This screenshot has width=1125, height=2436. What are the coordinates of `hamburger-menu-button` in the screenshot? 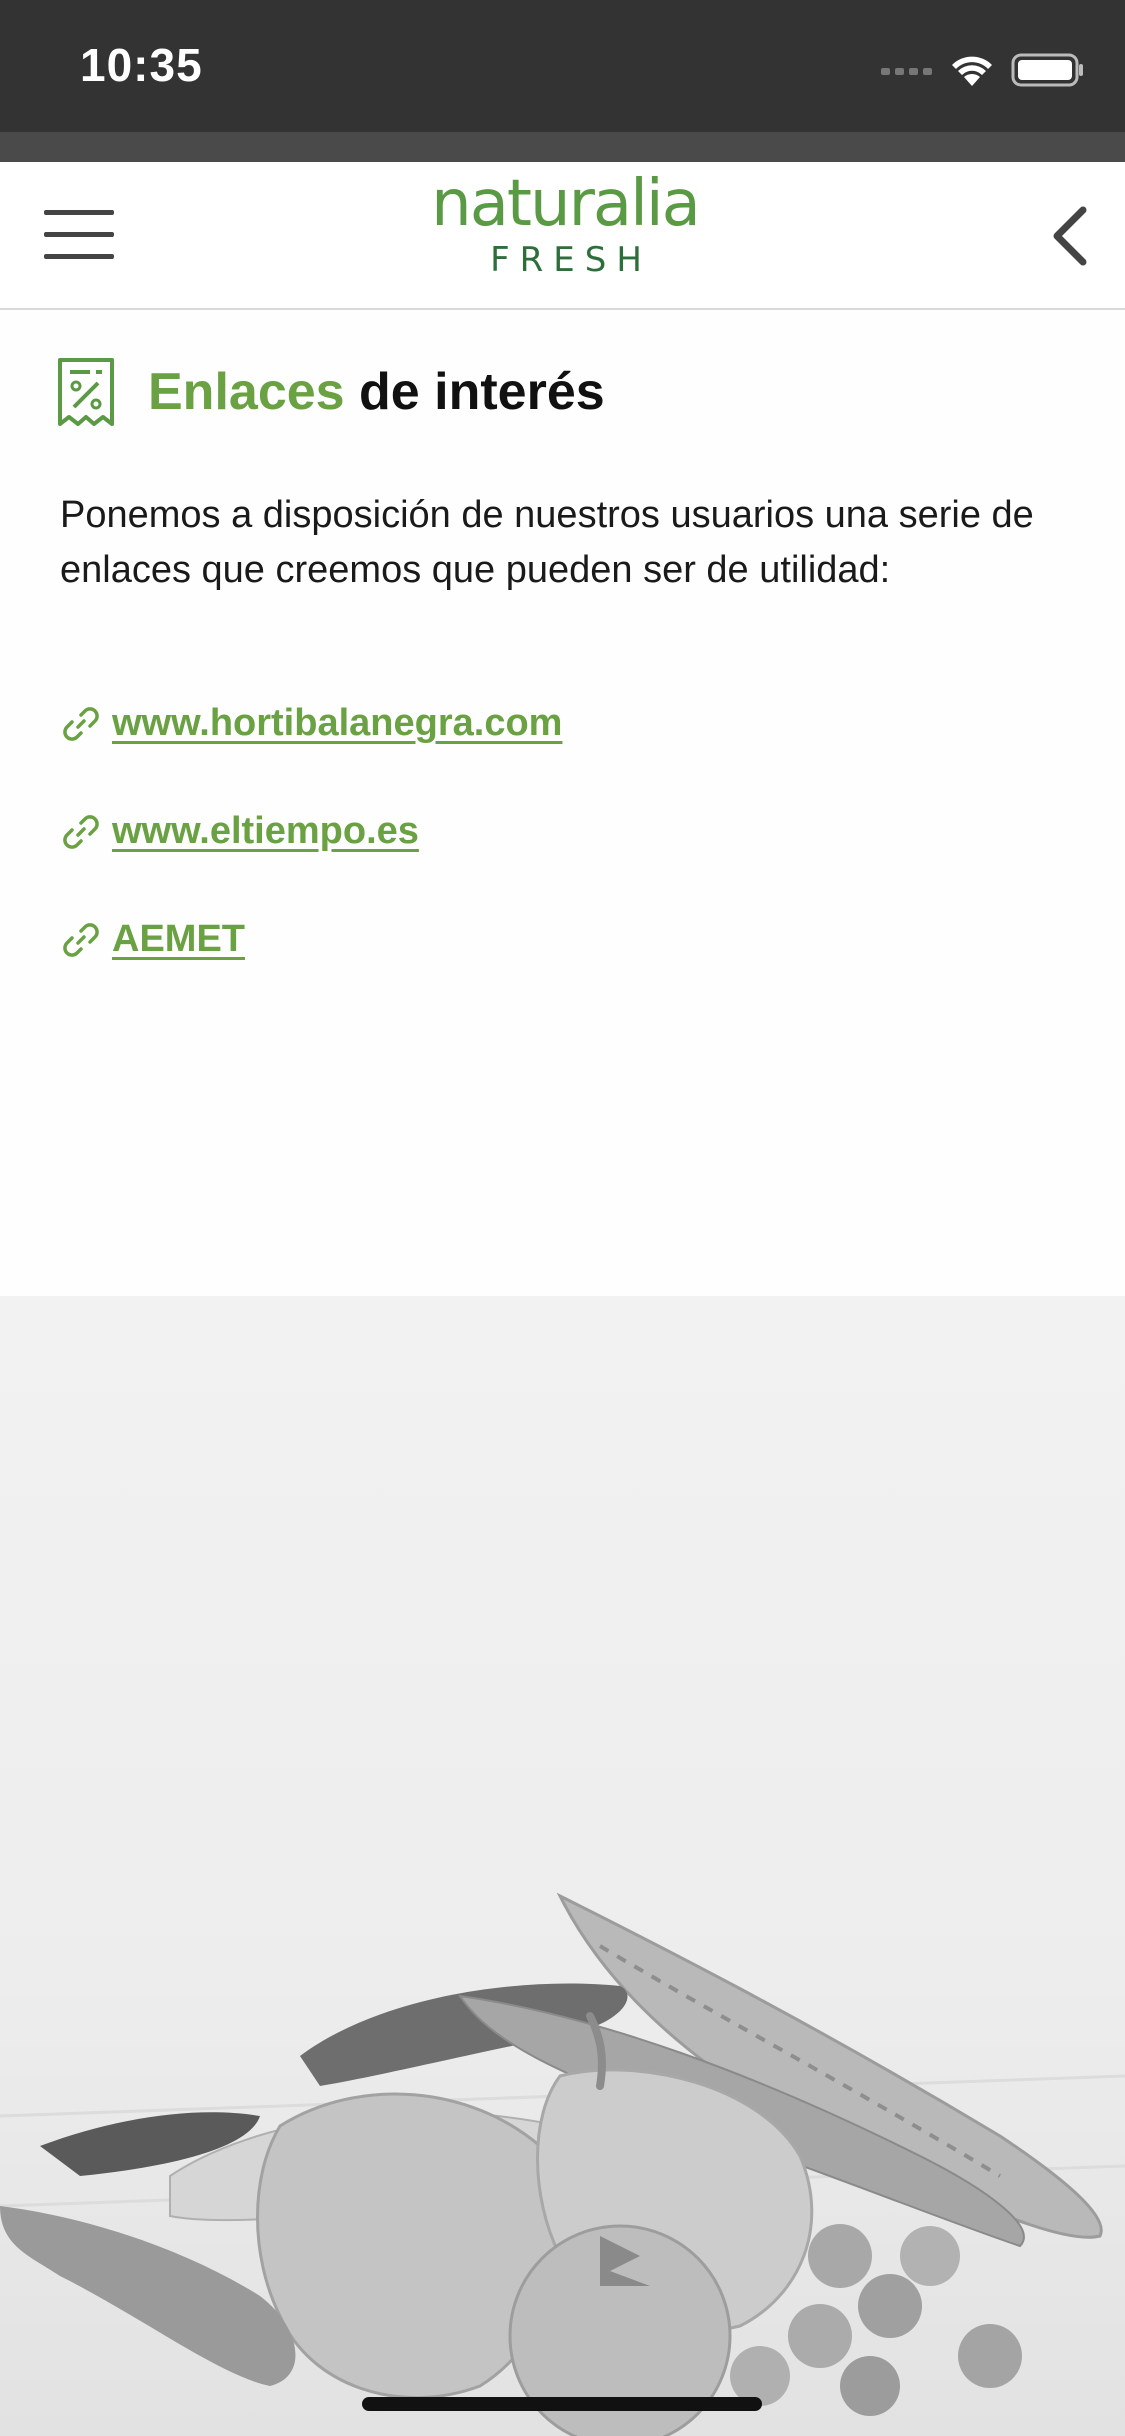 It's located at (81, 236).